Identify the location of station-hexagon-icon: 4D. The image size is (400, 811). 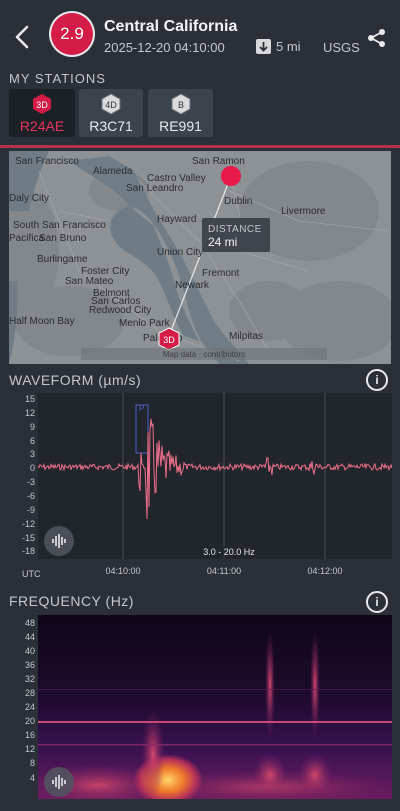
(111, 104).